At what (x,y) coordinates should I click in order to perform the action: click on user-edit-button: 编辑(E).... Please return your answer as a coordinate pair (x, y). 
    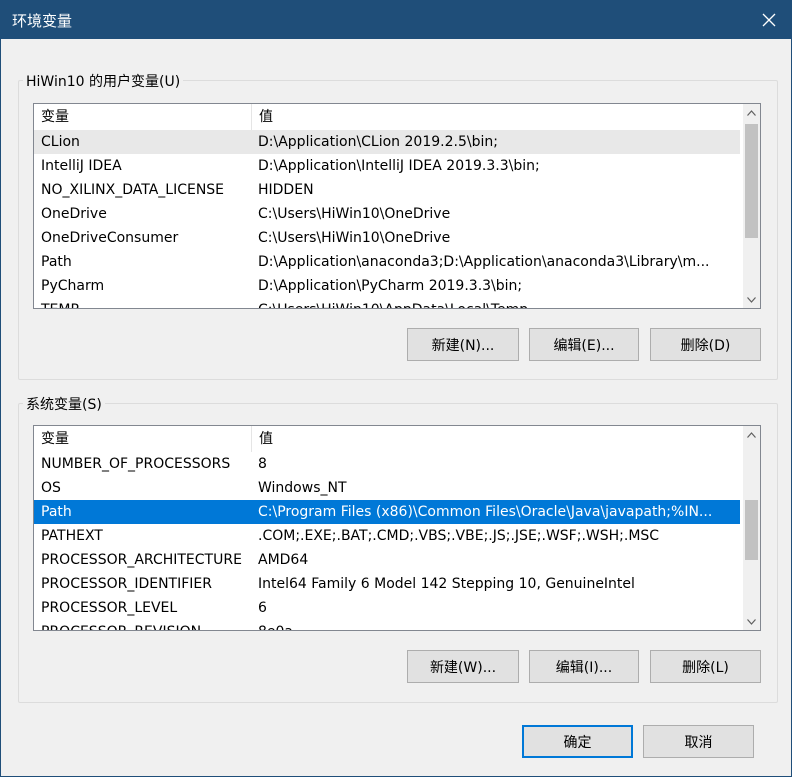
    Looking at the image, I should click on (584, 344).